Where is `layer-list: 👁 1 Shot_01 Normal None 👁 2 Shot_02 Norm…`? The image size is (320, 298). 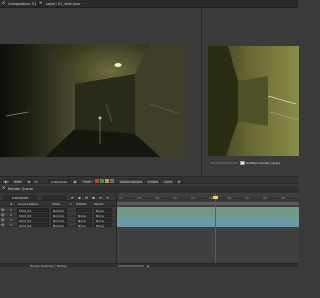
layer-list: 👁 1 Shot_01 Normal None 👁 2 Shot_02 Norm… is located at coordinates (58, 237).